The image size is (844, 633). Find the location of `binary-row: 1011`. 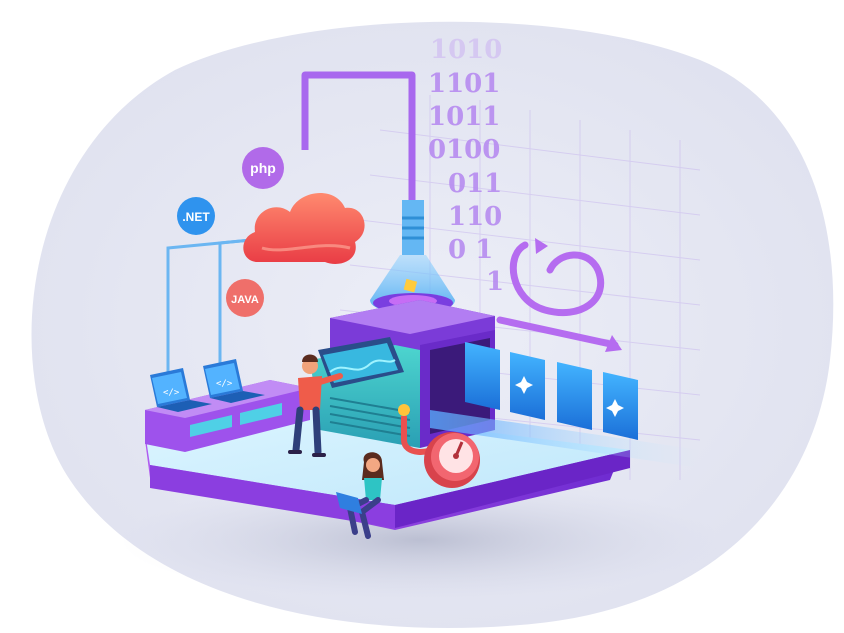

binary-row: 1011 is located at coordinates (464, 117).